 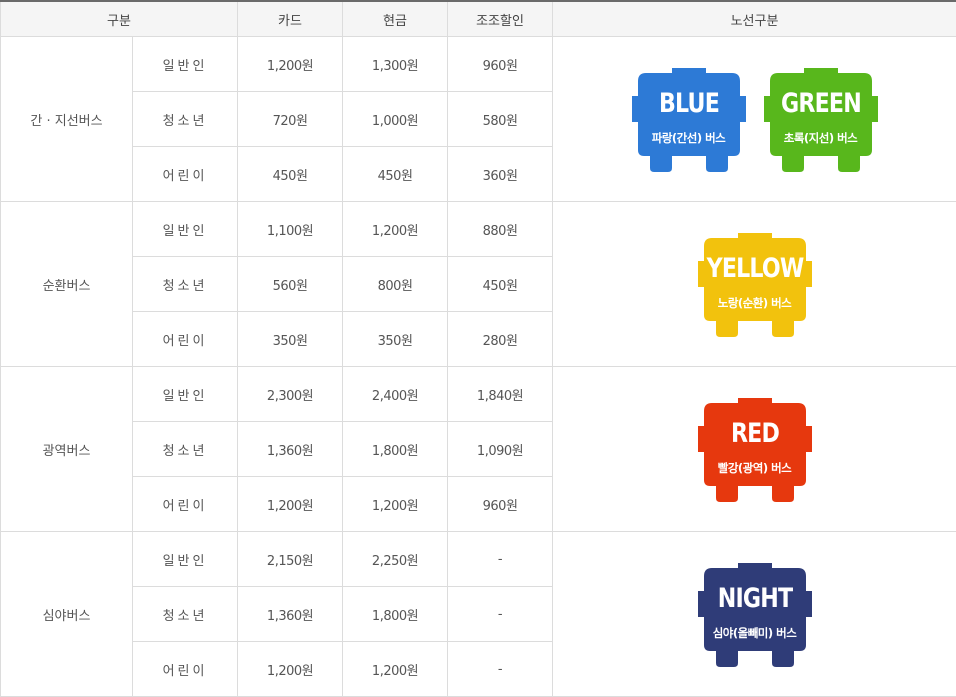 What do you see at coordinates (500, 449) in the screenshot?
I see `early-discount-fare: 1,090원` at bounding box center [500, 449].